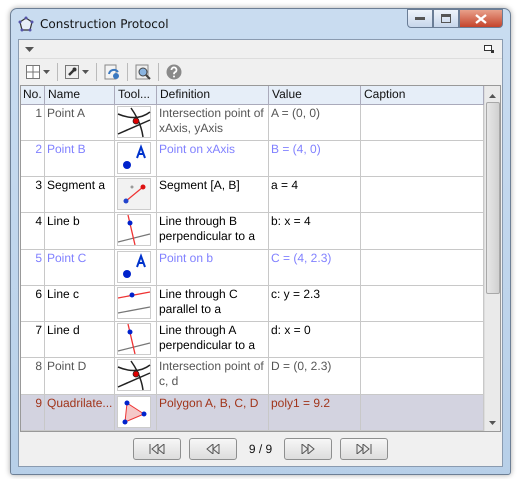  What do you see at coordinates (66, 149) in the screenshot?
I see `table-cell: Point B` at bounding box center [66, 149].